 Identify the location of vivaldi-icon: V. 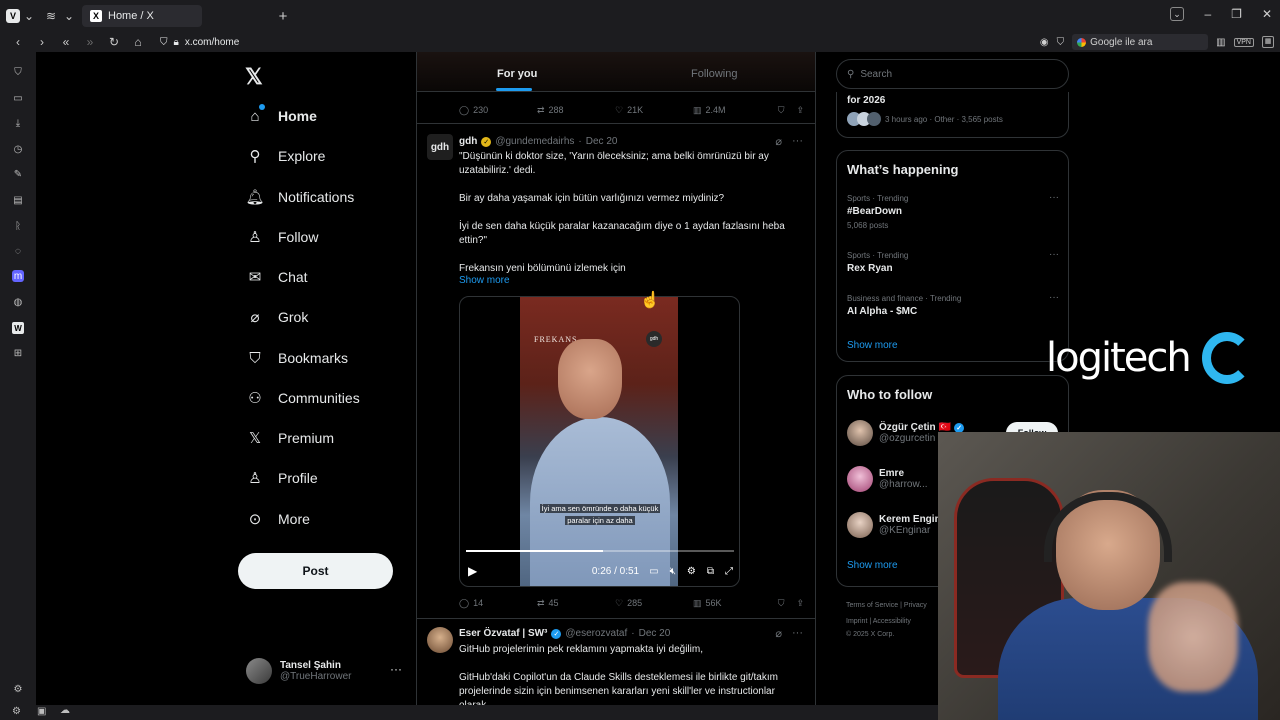
(13, 16).